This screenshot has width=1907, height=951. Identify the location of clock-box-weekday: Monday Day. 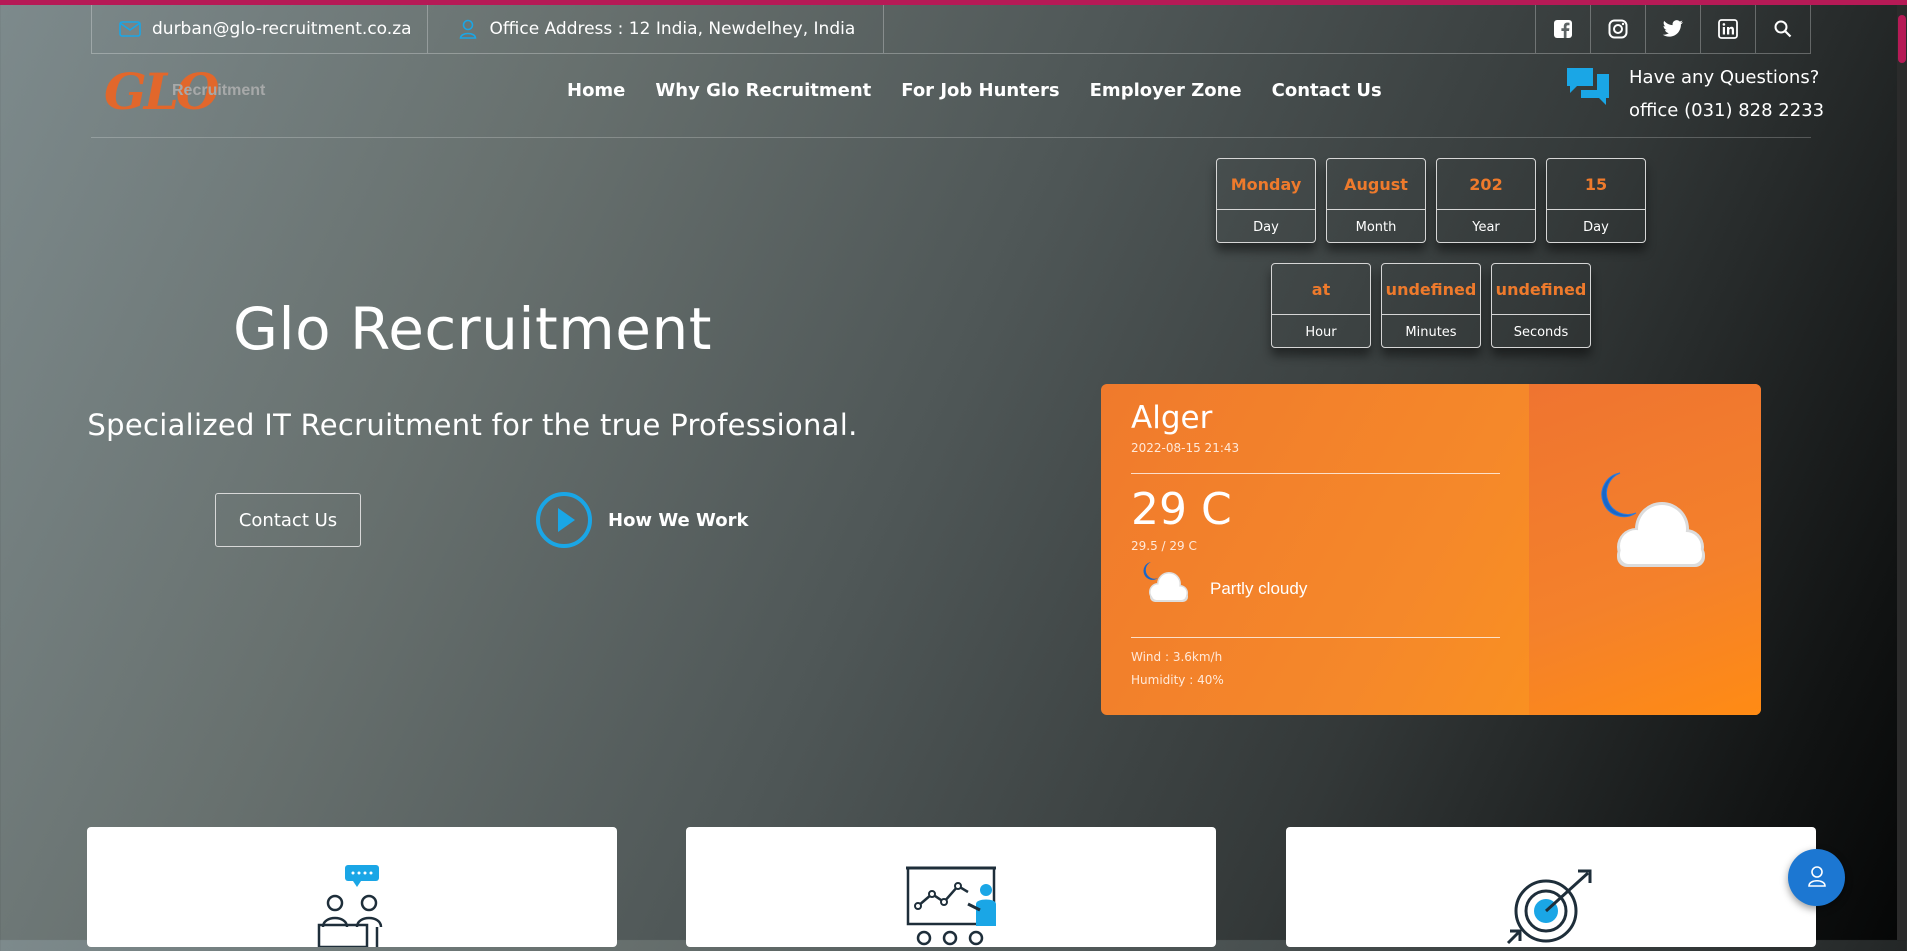
(1266, 200).